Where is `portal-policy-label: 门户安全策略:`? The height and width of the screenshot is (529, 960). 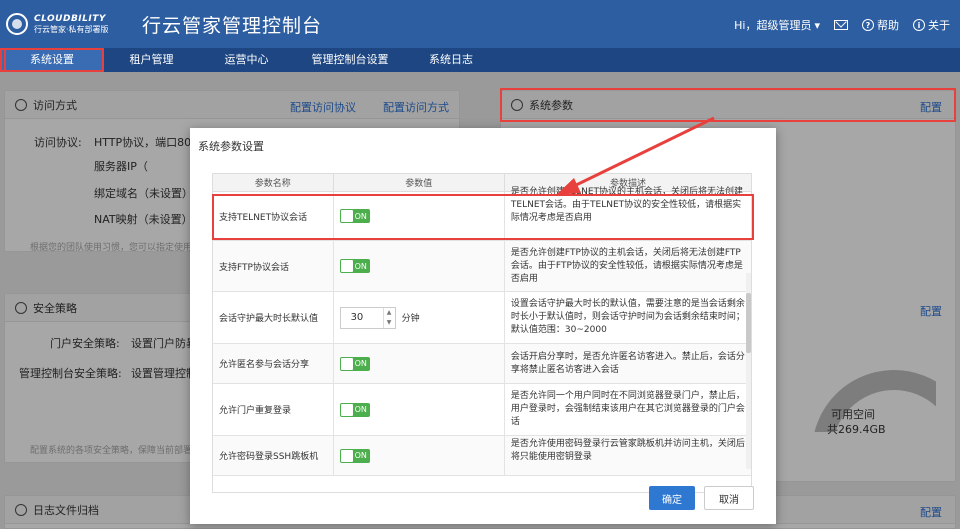
portal-policy-label: 门户安全策略: is located at coordinates (85, 343).